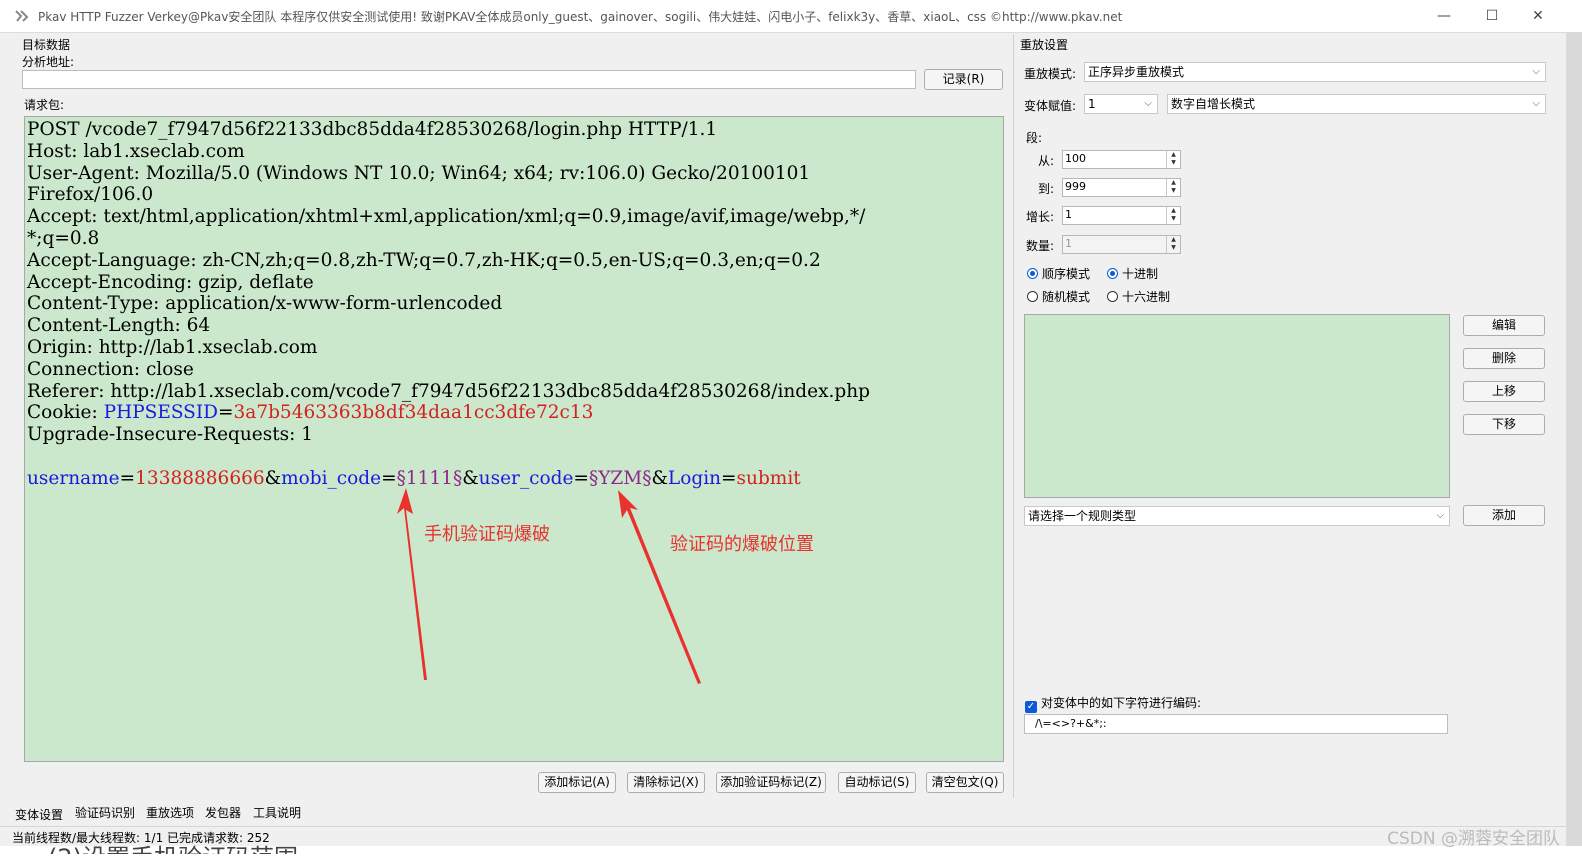 The width and height of the screenshot is (1582, 862). What do you see at coordinates (1504, 424) in the screenshot?
I see `move-down-button: 下移` at bounding box center [1504, 424].